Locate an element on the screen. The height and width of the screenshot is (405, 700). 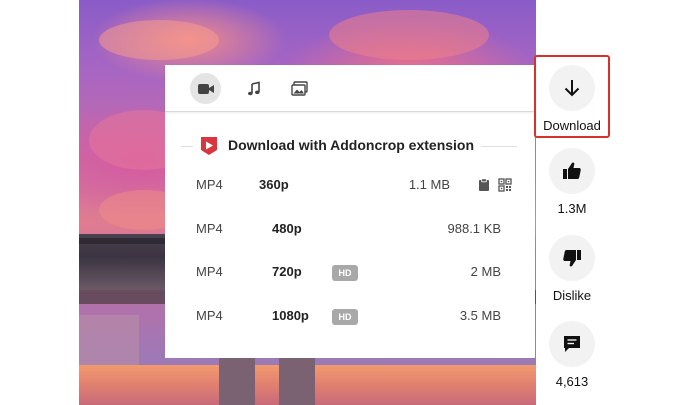
video-camera-icon is located at coordinates (205, 88).